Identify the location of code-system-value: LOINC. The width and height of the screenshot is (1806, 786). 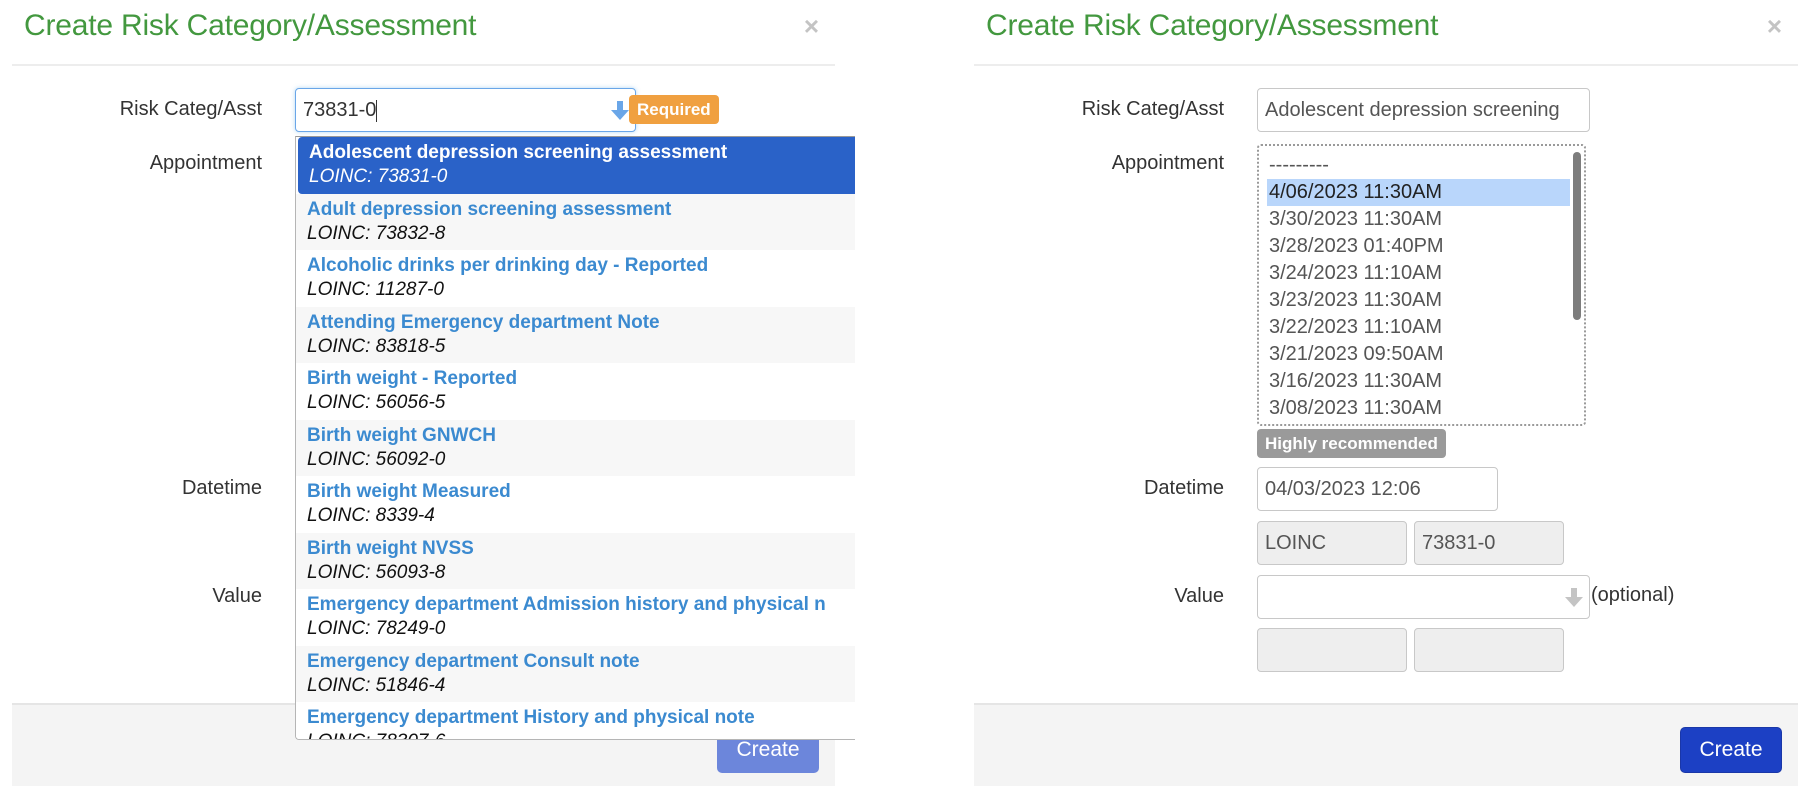
(1296, 543).